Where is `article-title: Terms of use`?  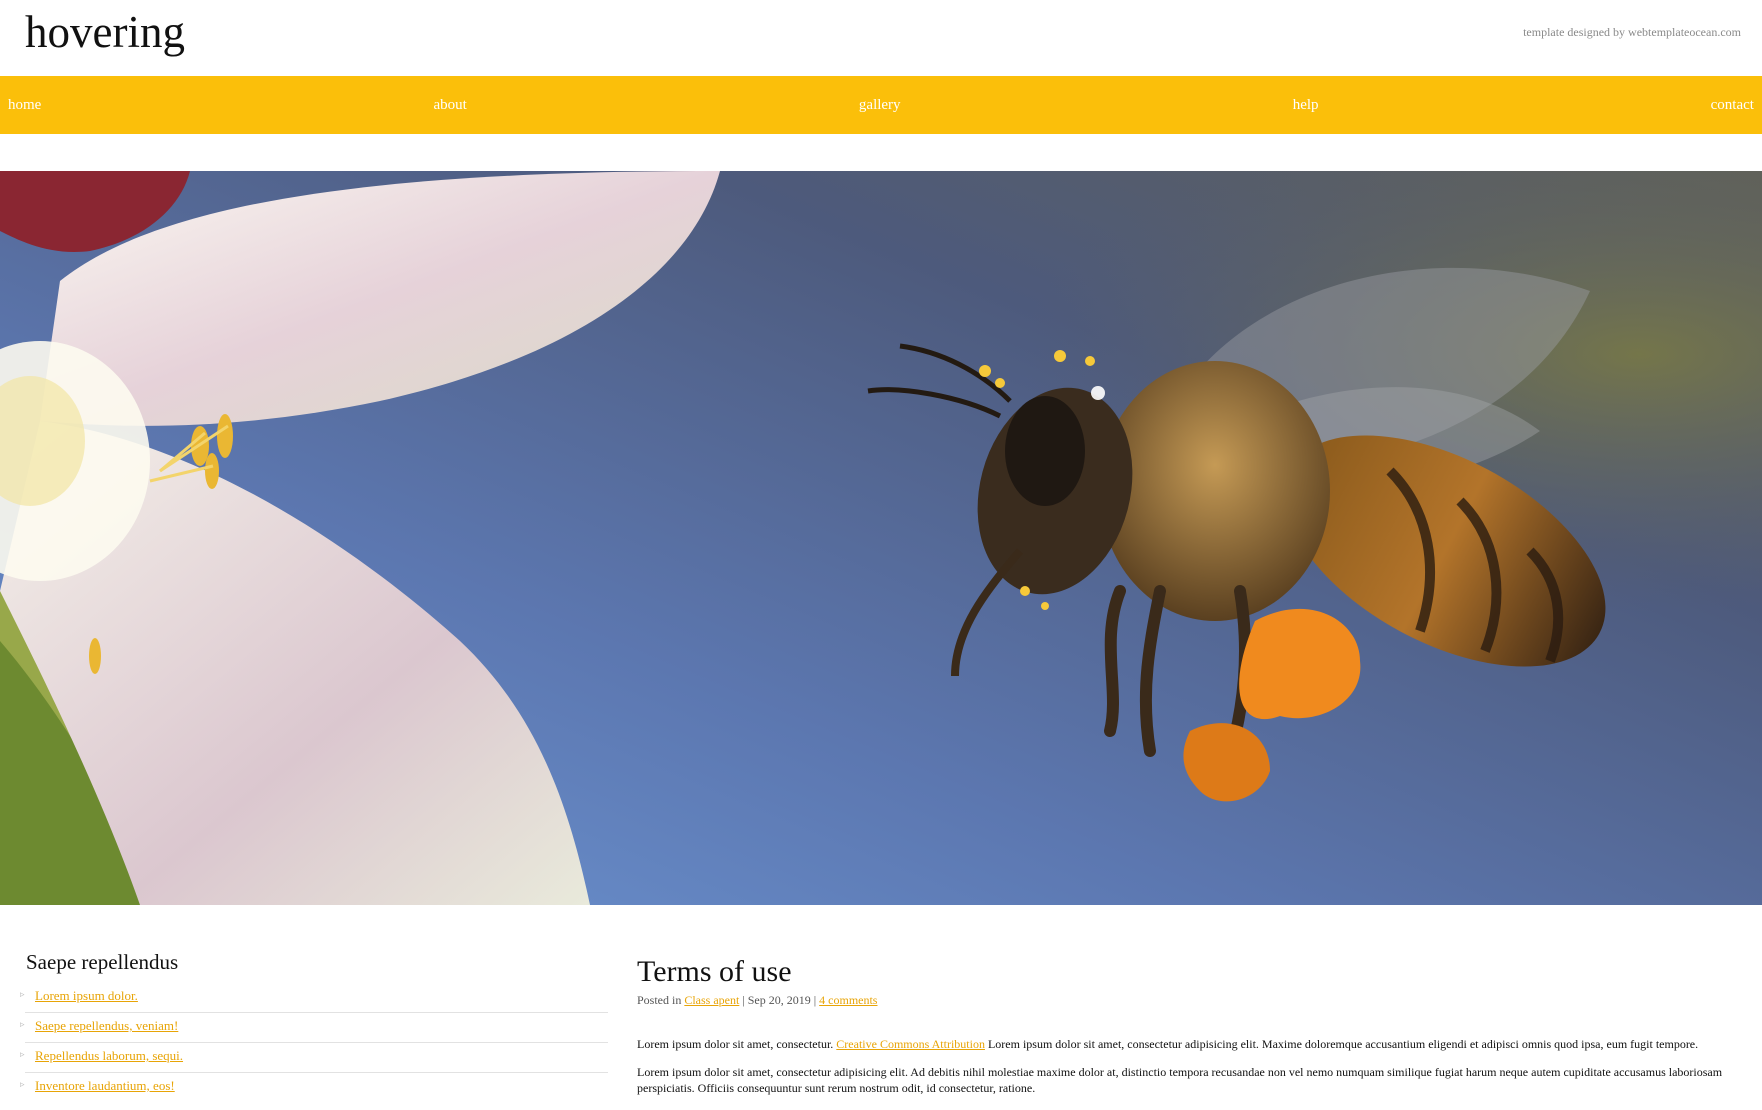 article-title: Terms of use is located at coordinates (714, 971).